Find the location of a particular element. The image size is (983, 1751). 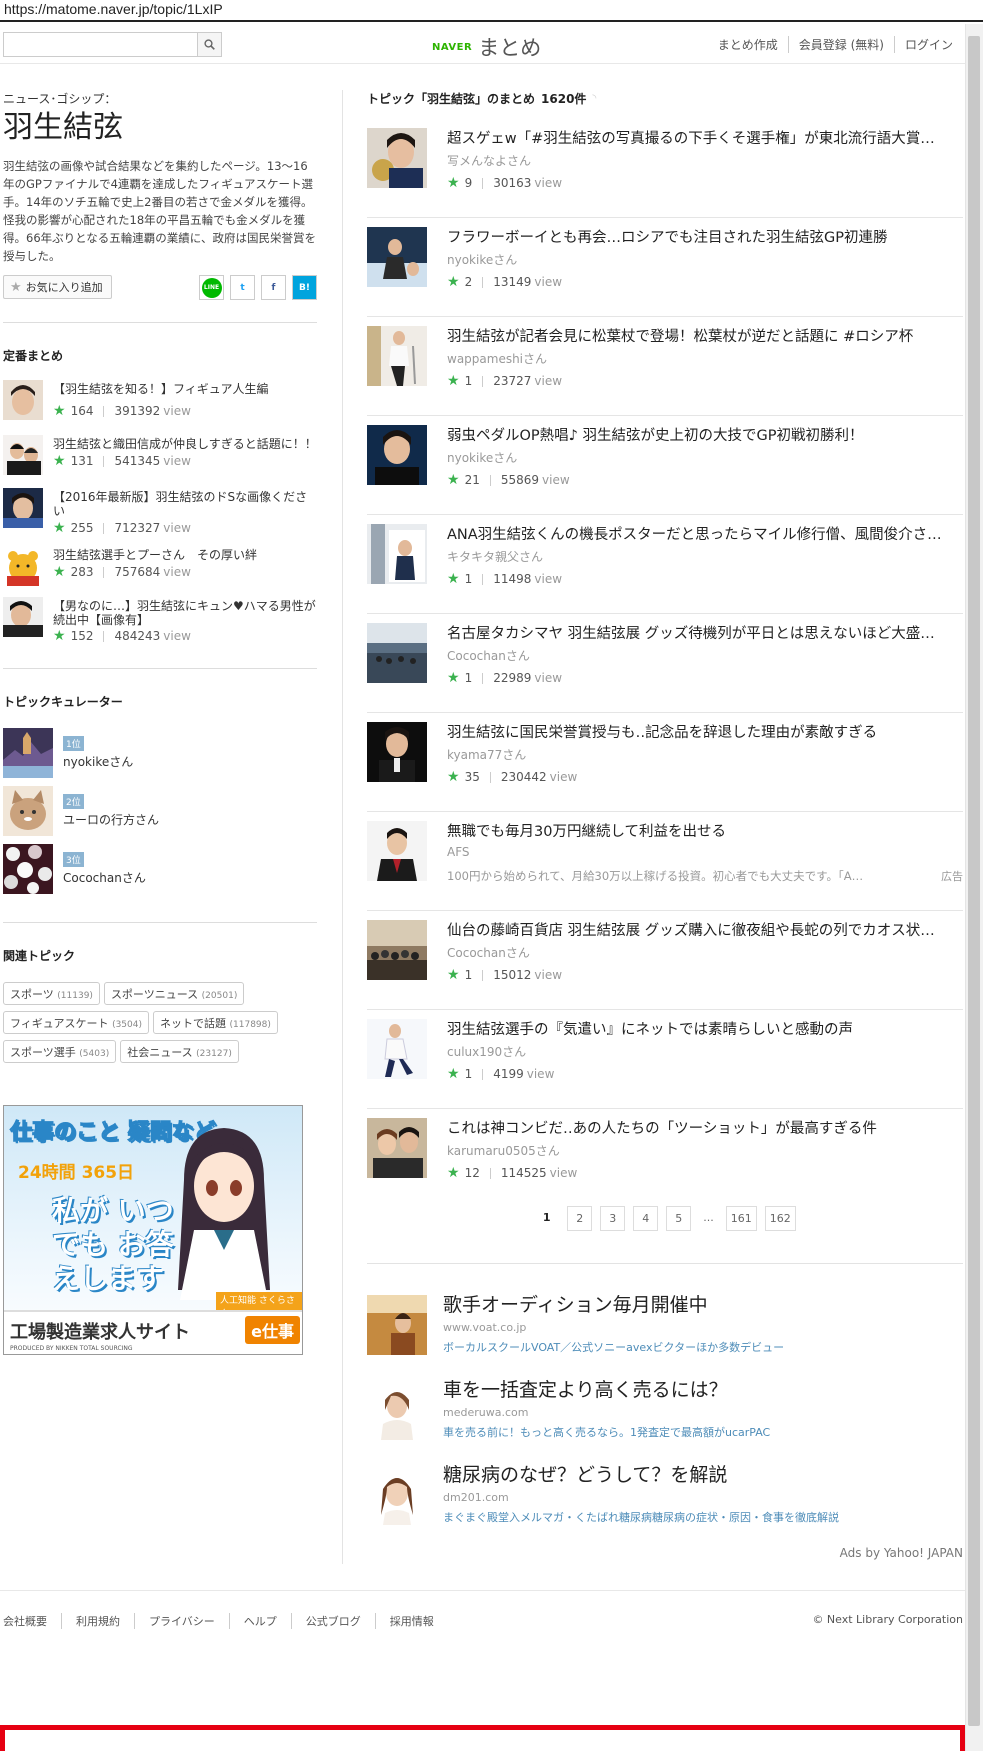

standard-item: 【2016年最新版】羽生結弦のドSな画像ください ★ 255 712327 view is located at coordinates (160, 513).